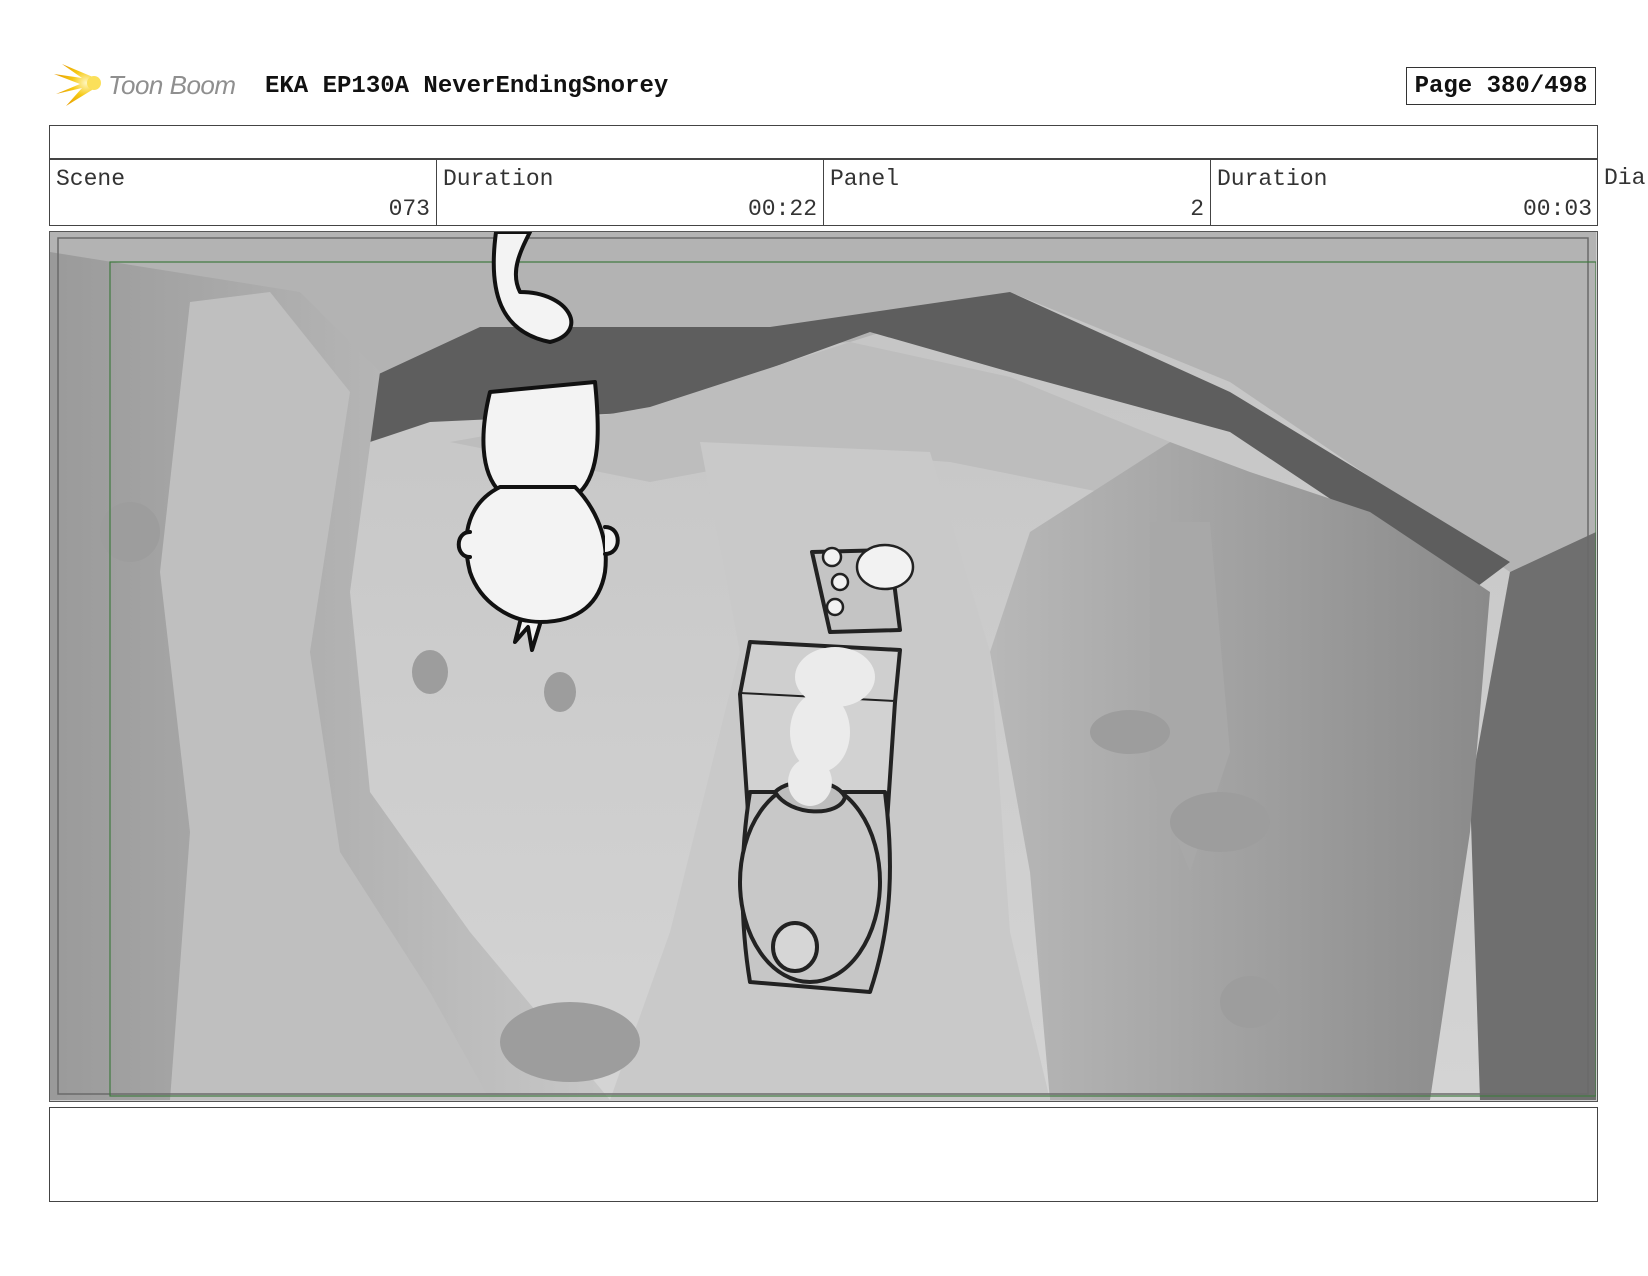 The image size is (1648, 1276). I want to click on scene-value: 073, so click(409, 209).